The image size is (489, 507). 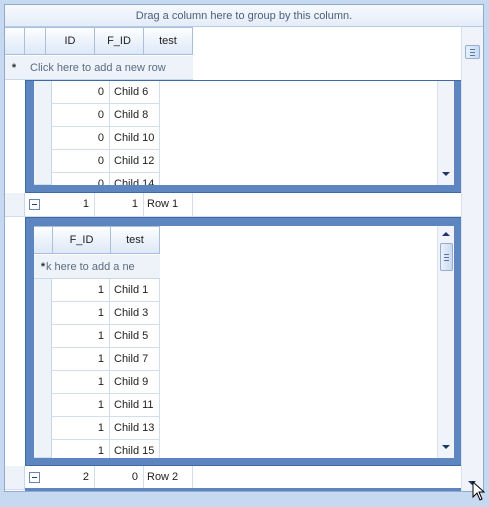 I want to click on detail-1-vertical-scrollbar, so click(x=445, y=342).